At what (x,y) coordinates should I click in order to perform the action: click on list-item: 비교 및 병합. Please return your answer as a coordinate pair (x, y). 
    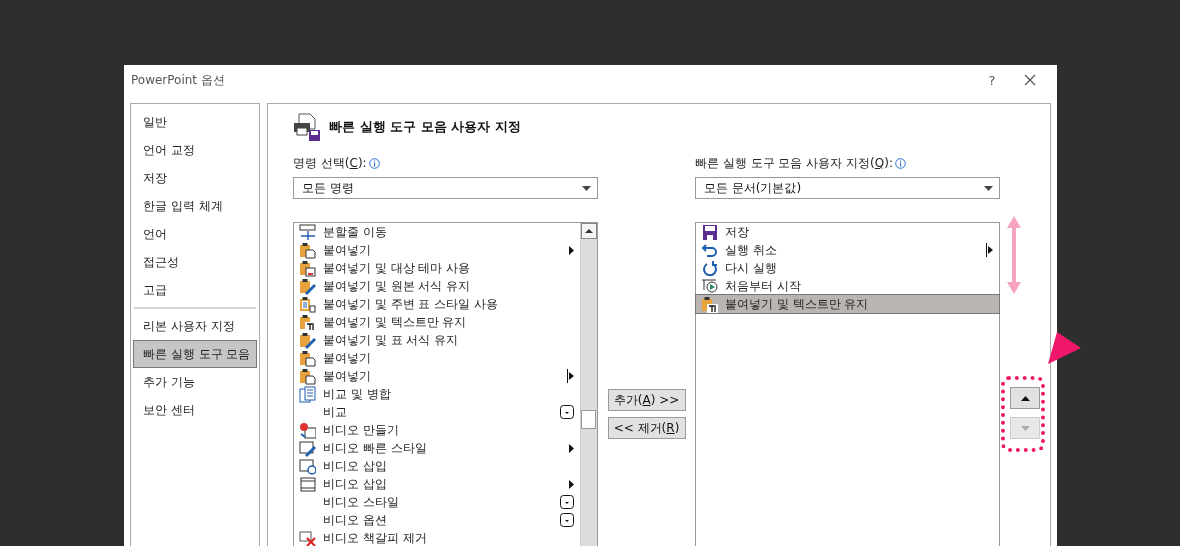
    Looking at the image, I should click on (437, 394).